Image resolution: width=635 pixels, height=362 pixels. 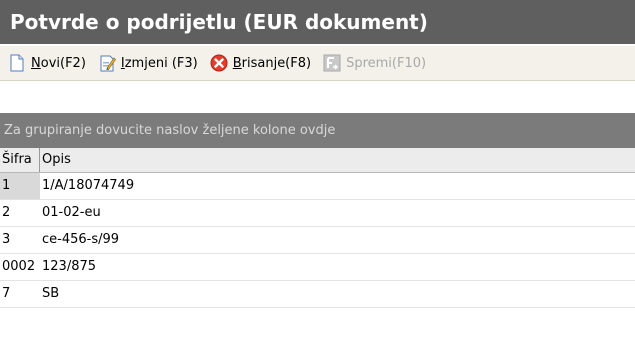 What do you see at coordinates (386, 63) in the screenshot?
I see `save-button-label: Spremi(F10)` at bounding box center [386, 63].